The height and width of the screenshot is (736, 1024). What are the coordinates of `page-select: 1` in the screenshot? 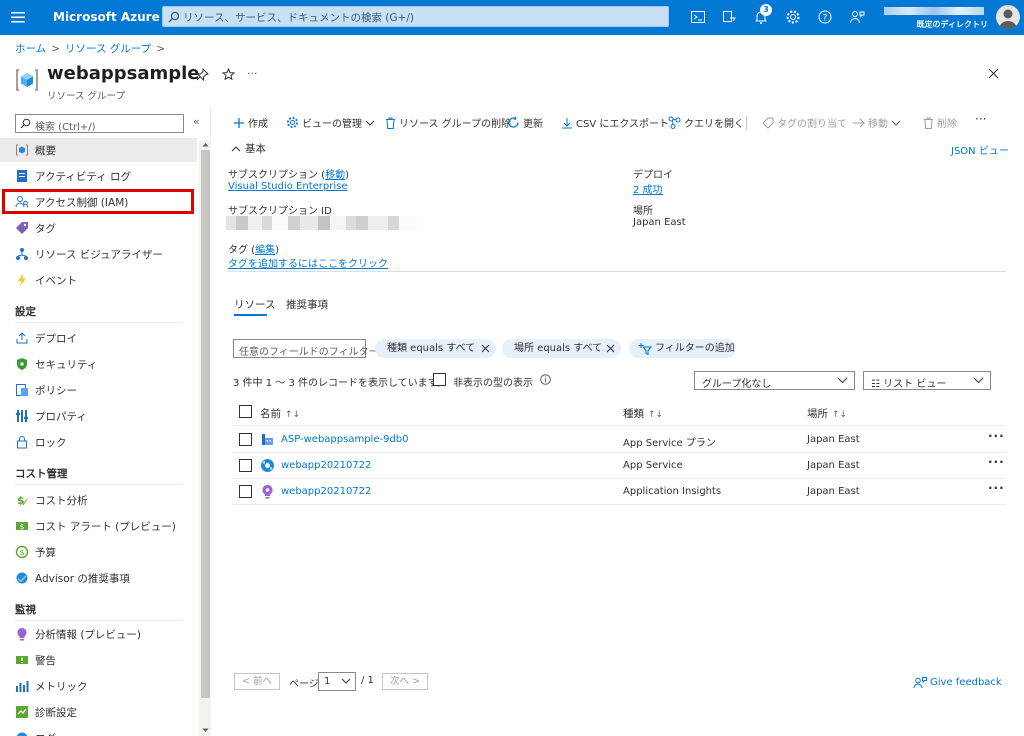 It's located at (337, 681).